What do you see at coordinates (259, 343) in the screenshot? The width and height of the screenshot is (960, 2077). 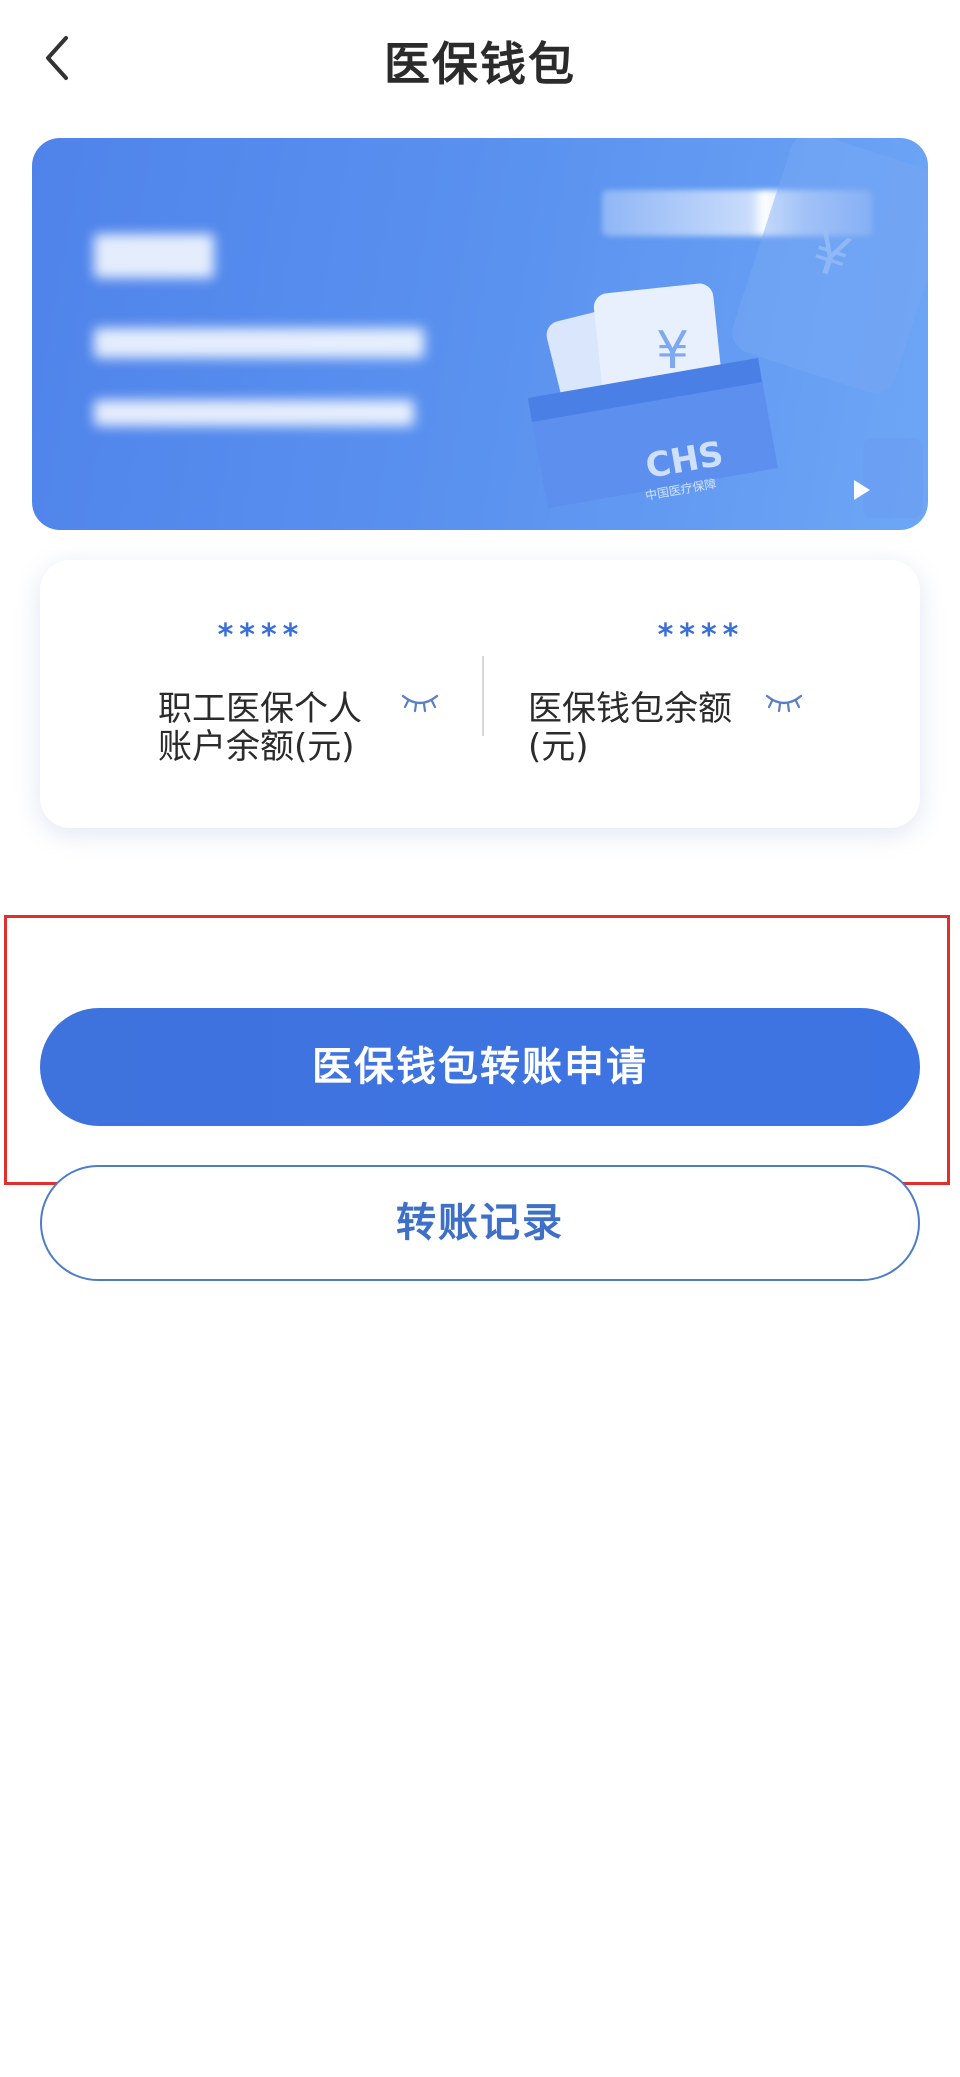 I see `id-blurred` at bounding box center [259, 343].